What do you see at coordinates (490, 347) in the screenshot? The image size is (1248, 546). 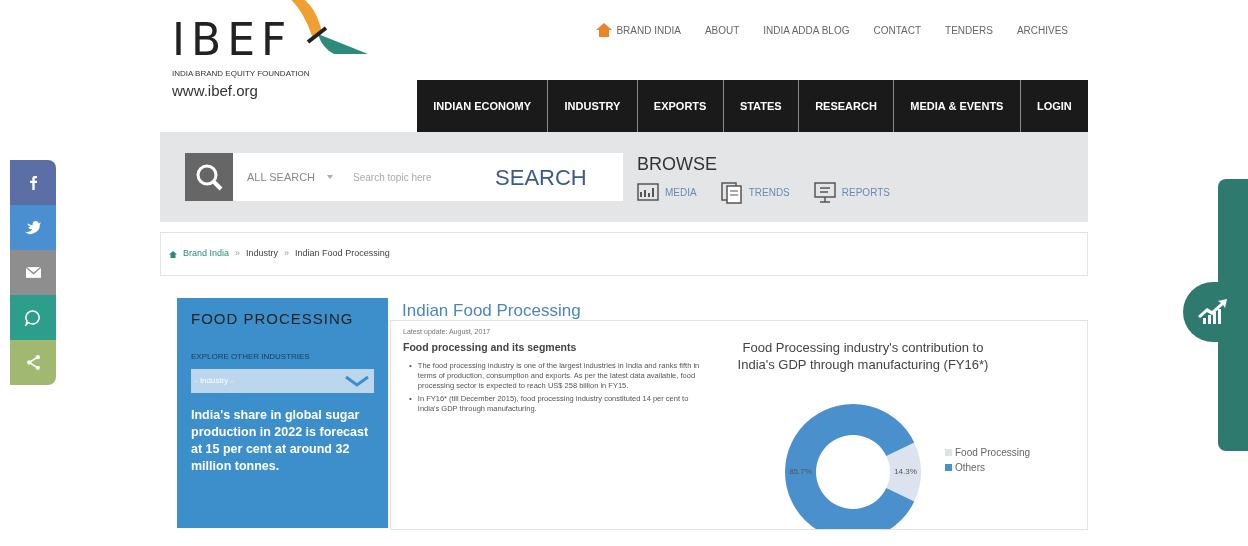 I see `article-heading: Food processing and its segments` at bounding box center [490, 347].